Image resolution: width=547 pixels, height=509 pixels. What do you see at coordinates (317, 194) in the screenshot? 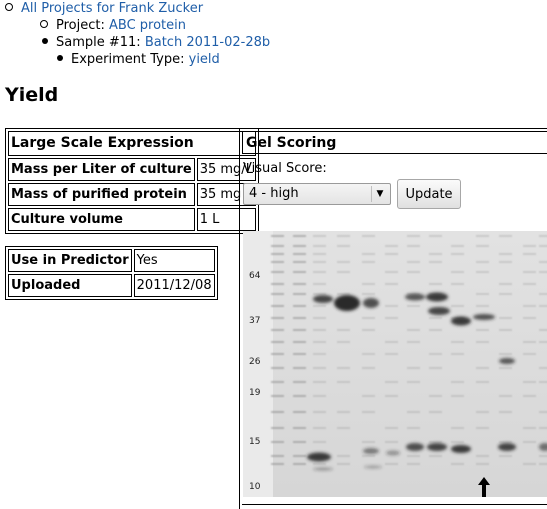
I see `visual-score-select: 4 - high ▼` at bounding box center [317, 194].